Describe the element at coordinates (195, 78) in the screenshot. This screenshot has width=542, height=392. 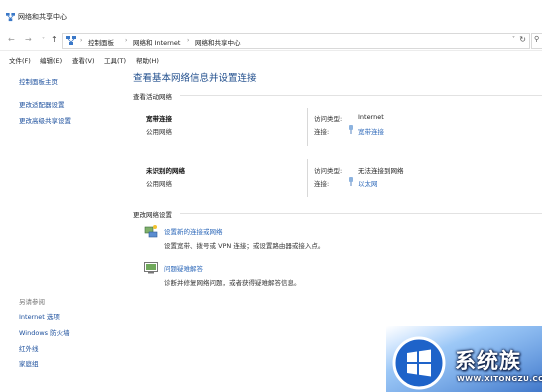
I see `page-title: 查看基本网络信息并设置连接` at that location.